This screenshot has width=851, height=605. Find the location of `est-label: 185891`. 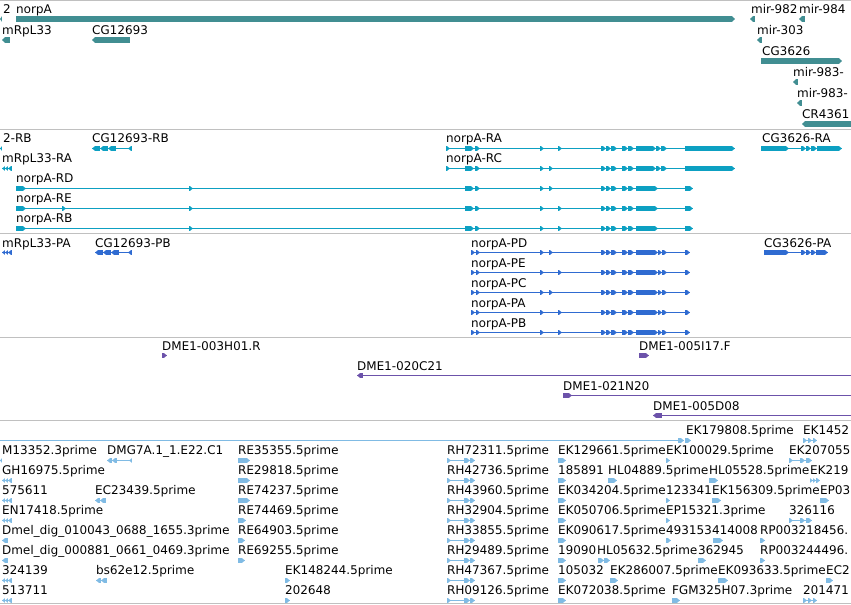

est-label: 185891 is located at coordinates (581, 470).